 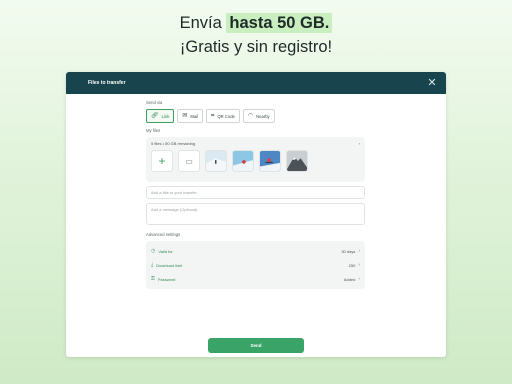 What do you see at coordinates (255, 251) in the screenshot?
I see `setting-valid-for: ◷ Valid for 30 days ›` at bounding box center [255, 251].